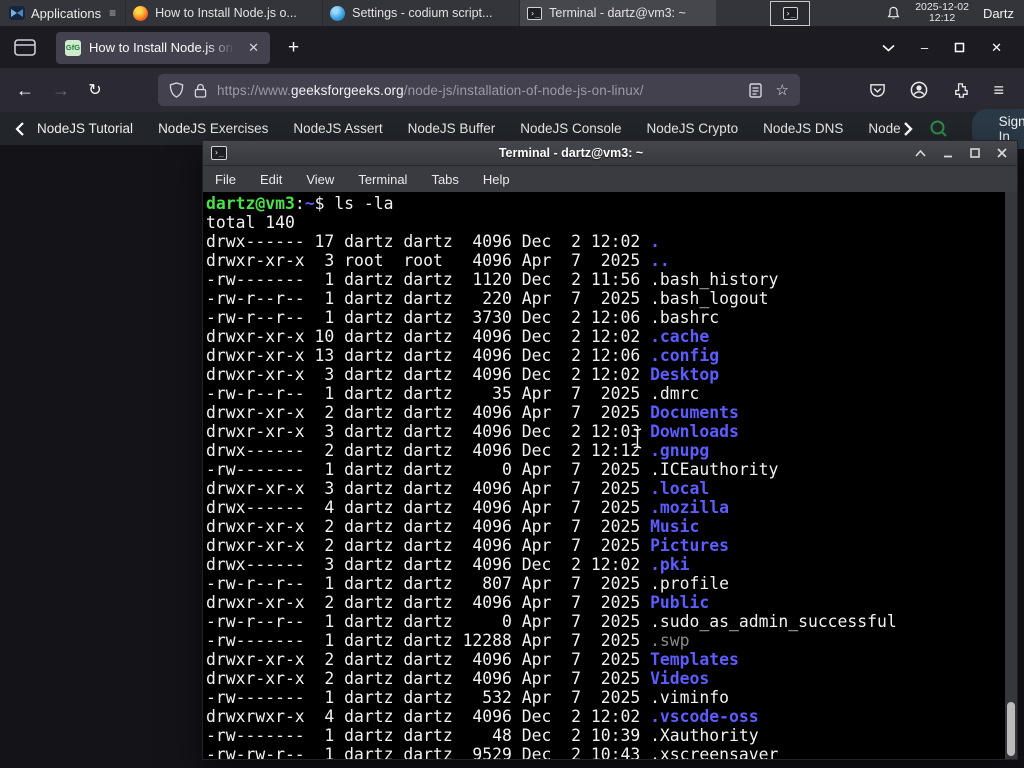 This screenshot has height=768, width=1024. I want to click on site-search-icon, so click(938, 128).